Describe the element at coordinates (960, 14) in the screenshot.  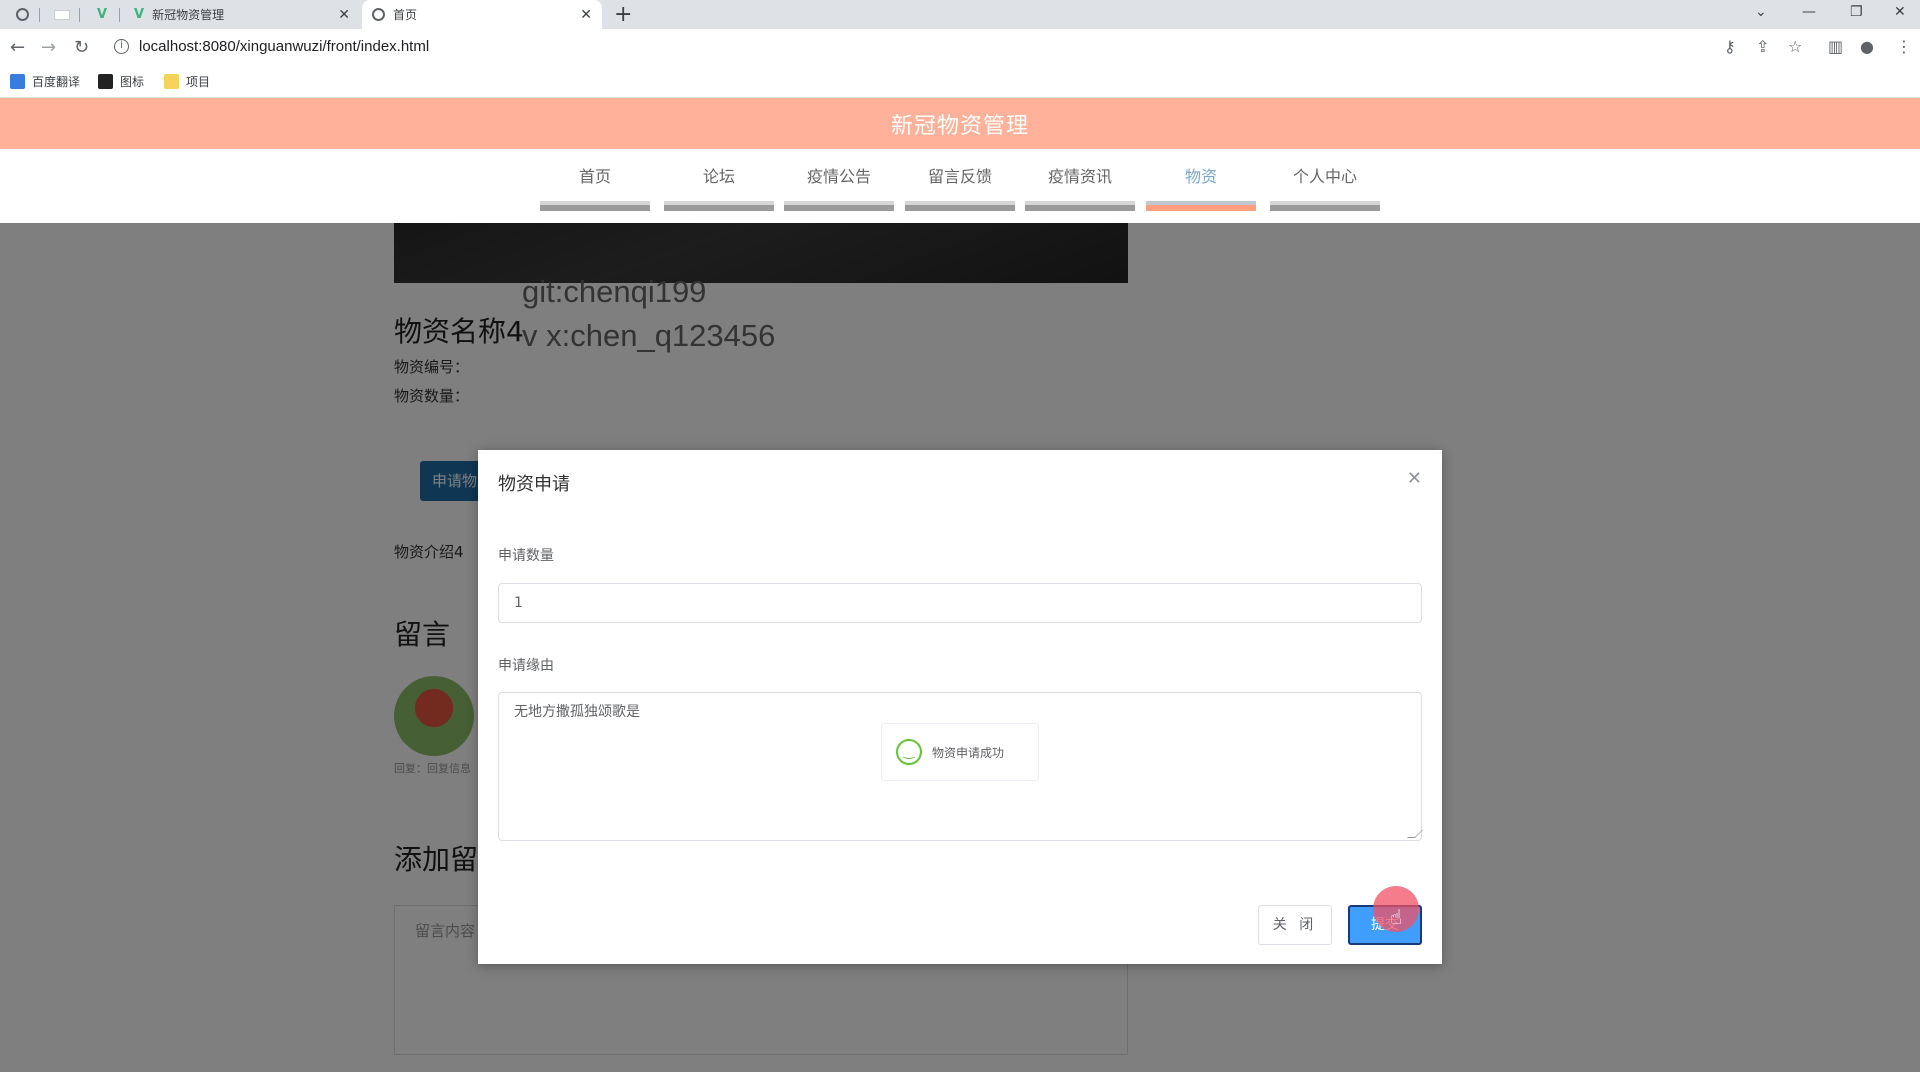
I see `browser-tabstrip: V V 新冠物资管理 ✕ 首页 ✕ + ⌄ — ❐ ✕` at that location.